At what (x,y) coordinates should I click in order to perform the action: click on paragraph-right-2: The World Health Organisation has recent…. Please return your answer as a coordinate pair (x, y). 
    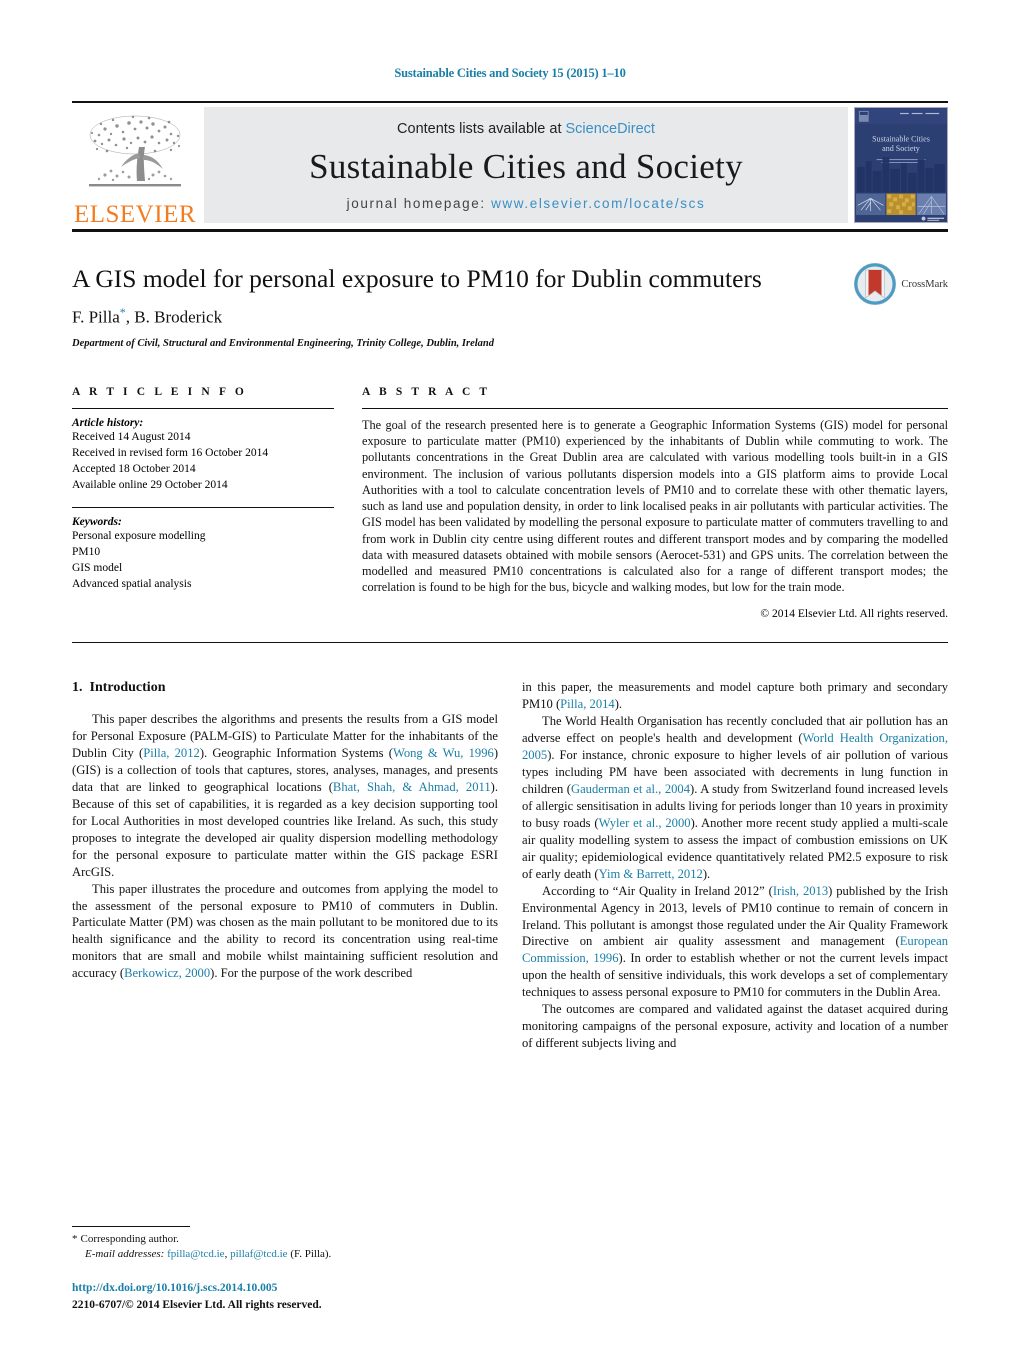
    Looking at the image, I should click on (735, 797).